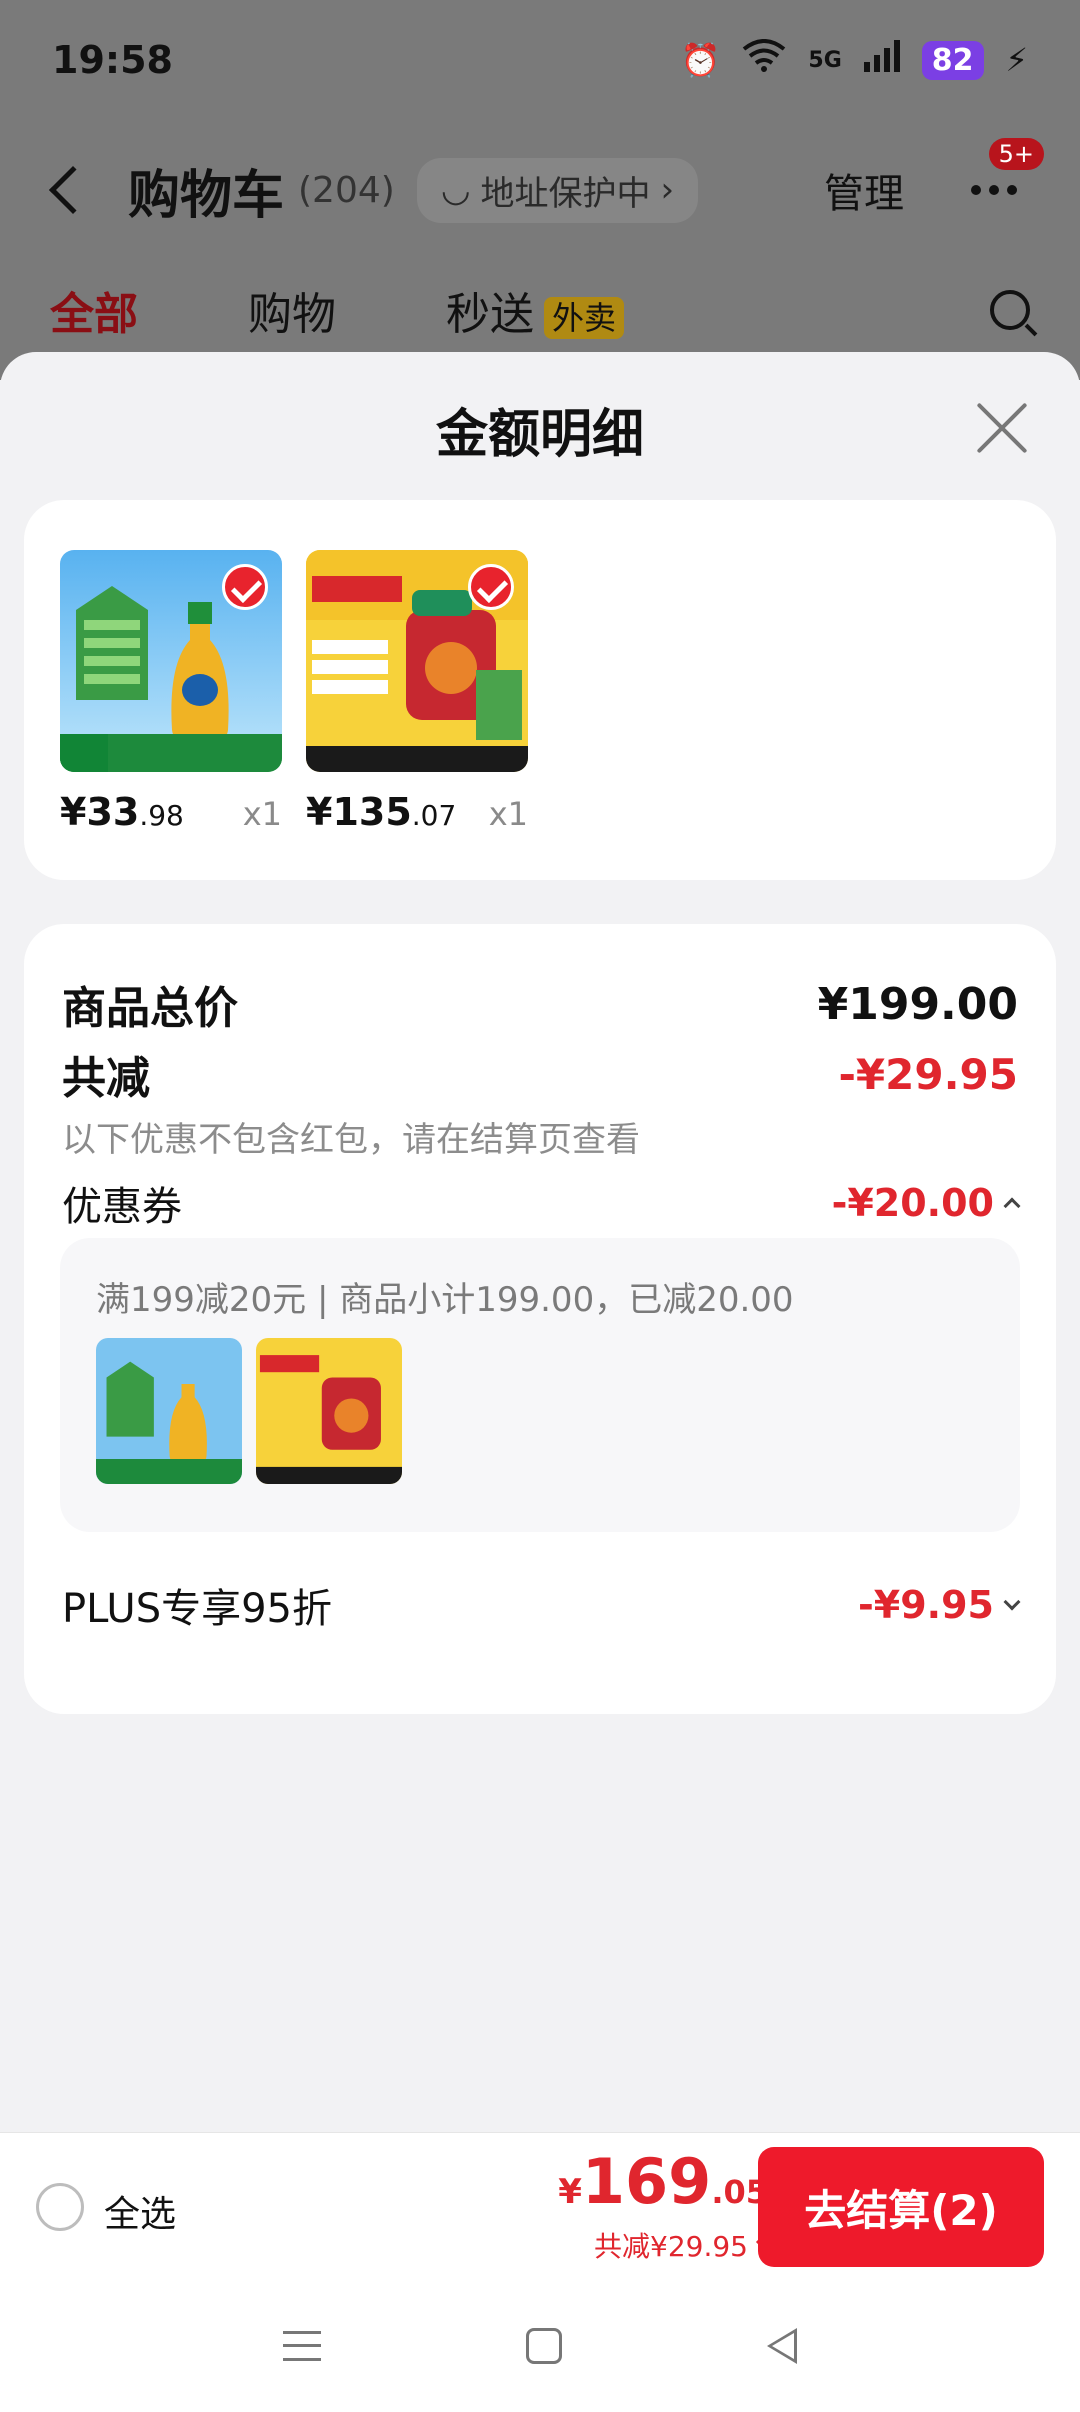  Describe the element at coordinates (100, 812) in the screenshot. I see `price-int: ¥33` at that location.